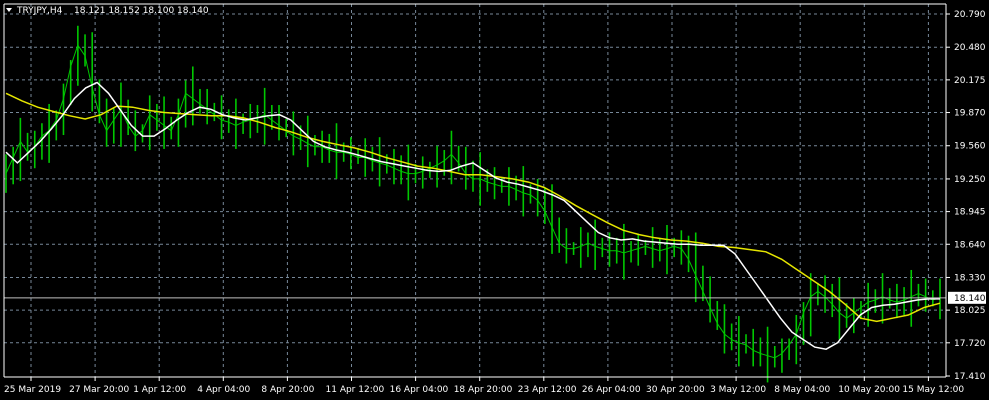 Image resolution: width=989 pixels, height=400 pixels. I want to click on x-tick-label: 8 Apr 20:00, so click(287, 390).